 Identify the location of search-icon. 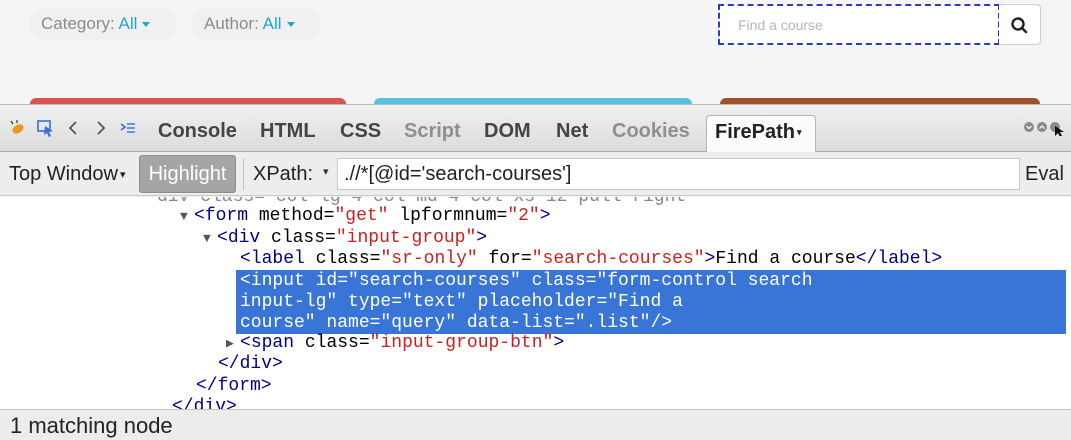
(1019, 25).